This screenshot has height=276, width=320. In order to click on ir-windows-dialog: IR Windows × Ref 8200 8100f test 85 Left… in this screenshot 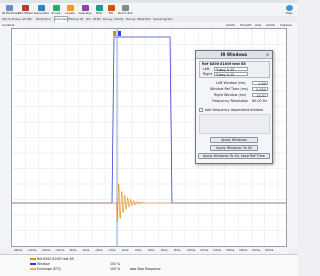, I will do `click(234, 107)`.